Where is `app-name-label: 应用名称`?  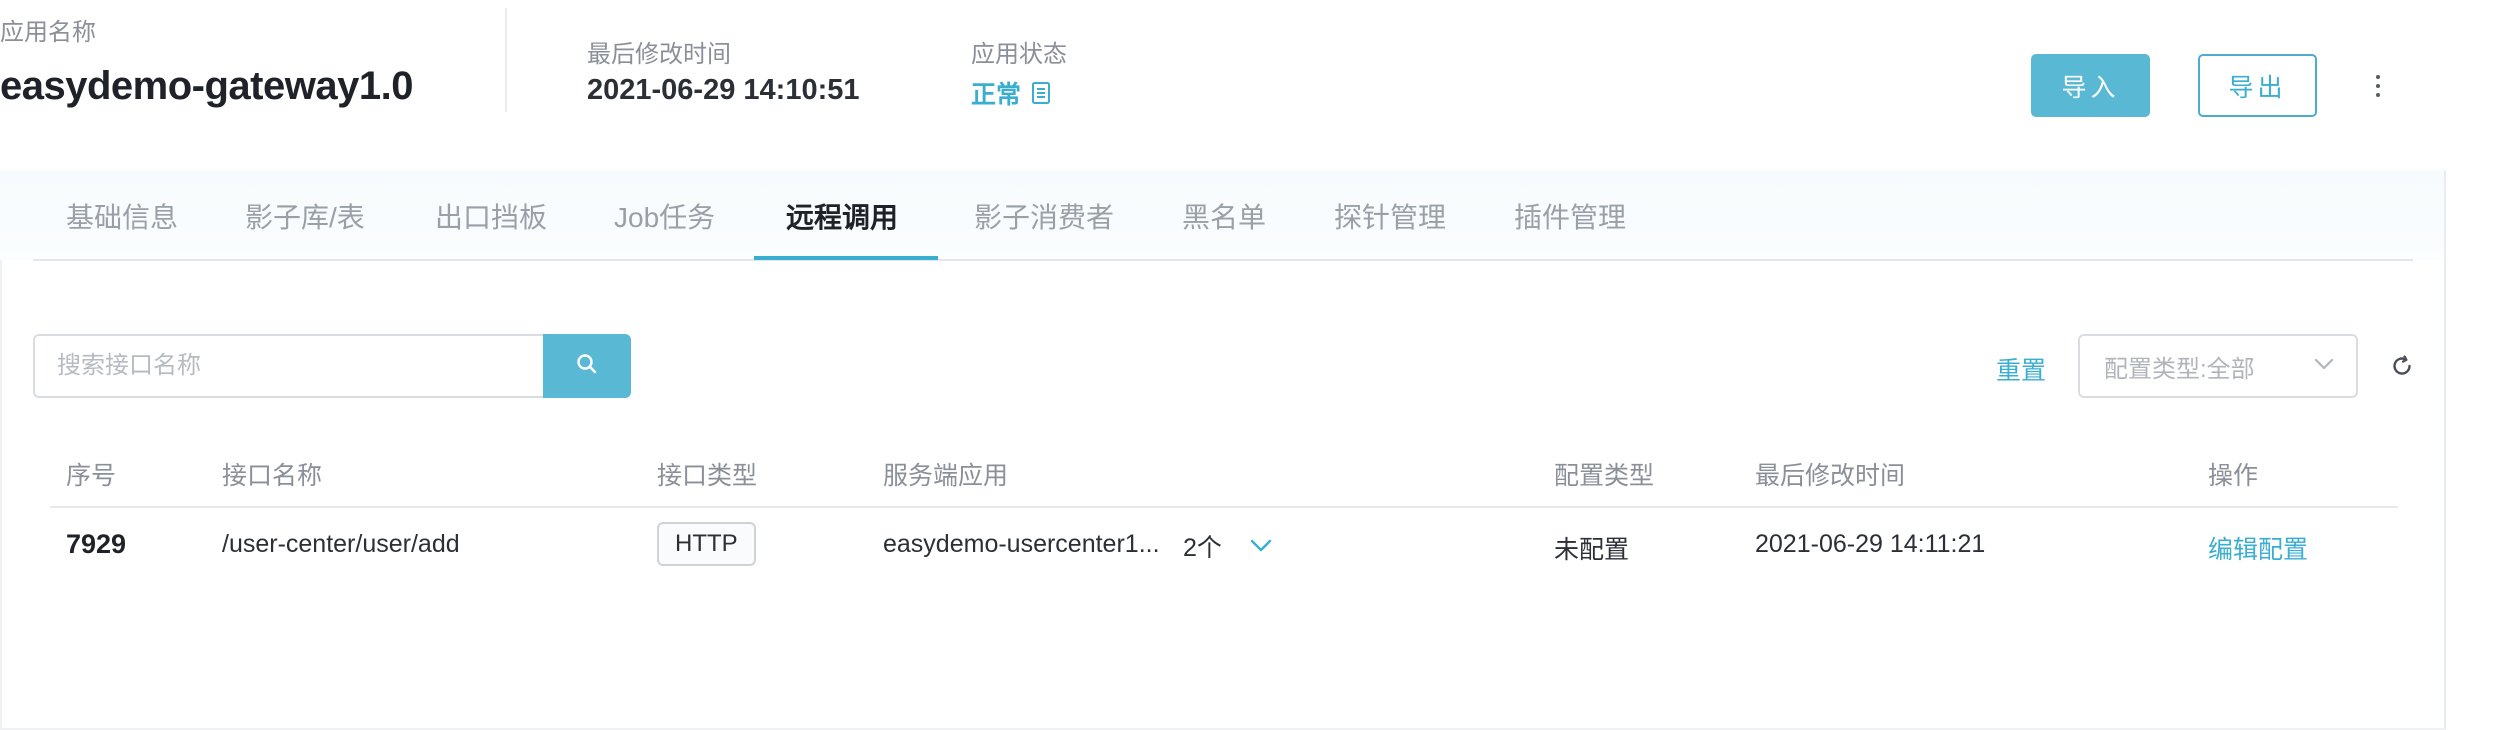 app-name-label: 应用名称 is located at coordinates (48, 32).